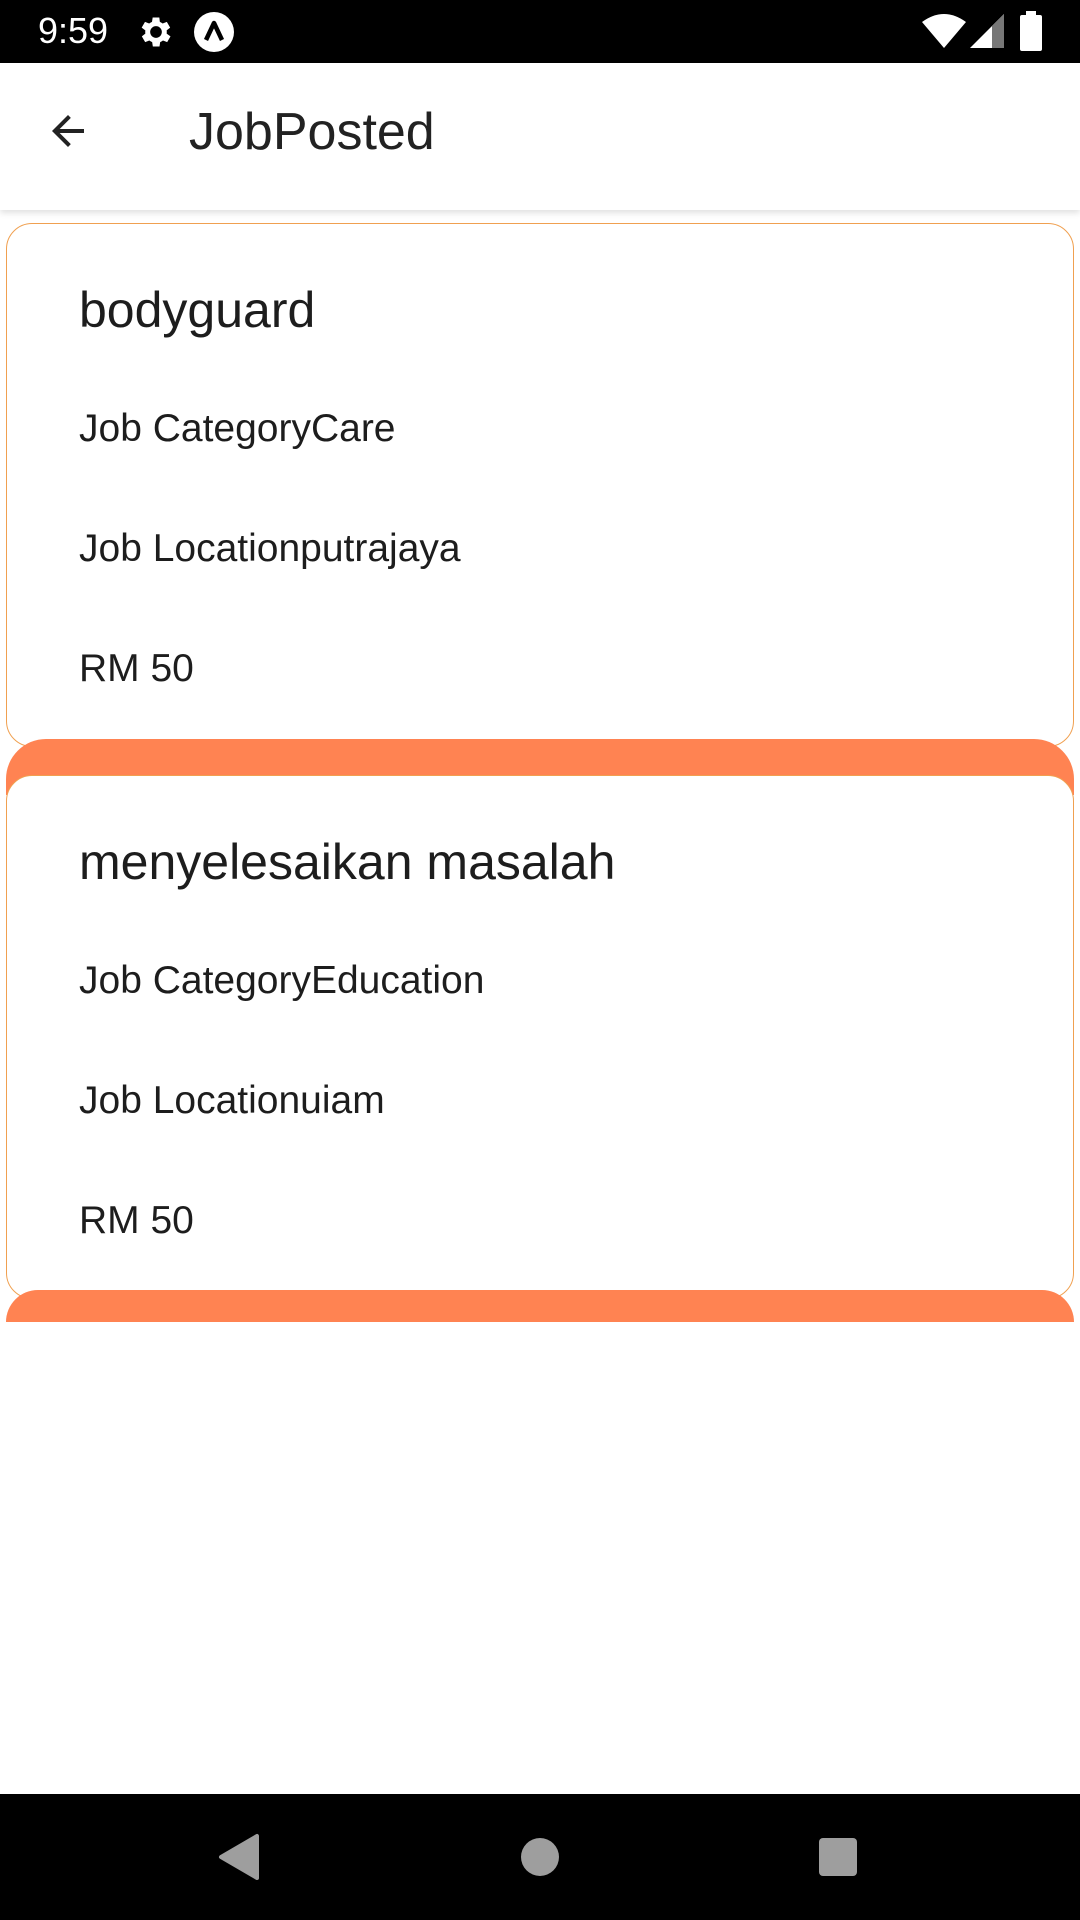  I want to click on navigation-bar, so click(540, 1857).